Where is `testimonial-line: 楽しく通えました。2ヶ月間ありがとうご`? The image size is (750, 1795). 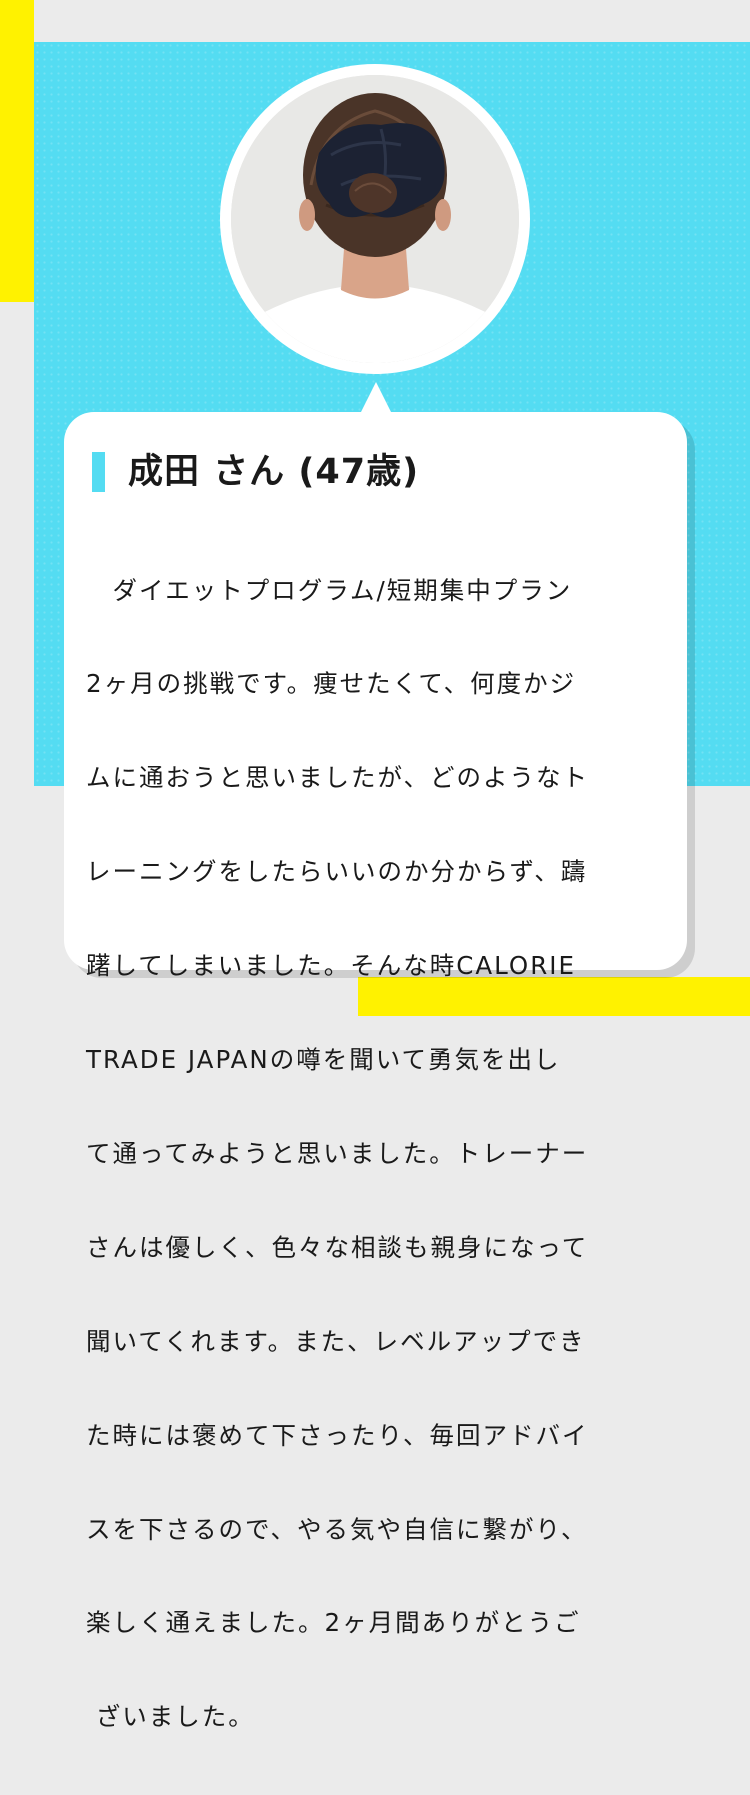 testimonial-line: 楽しく通えました。2ヶ月間ありがとうご is located at coordinates (333, 1623).